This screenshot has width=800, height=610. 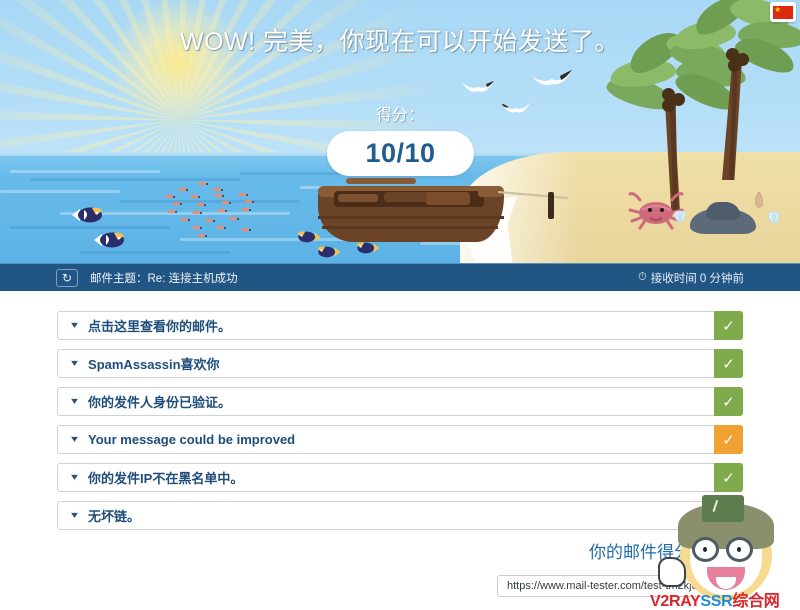 I want to click on result-label: 你的发件人身份已验证。, so click(x=160, y=402).